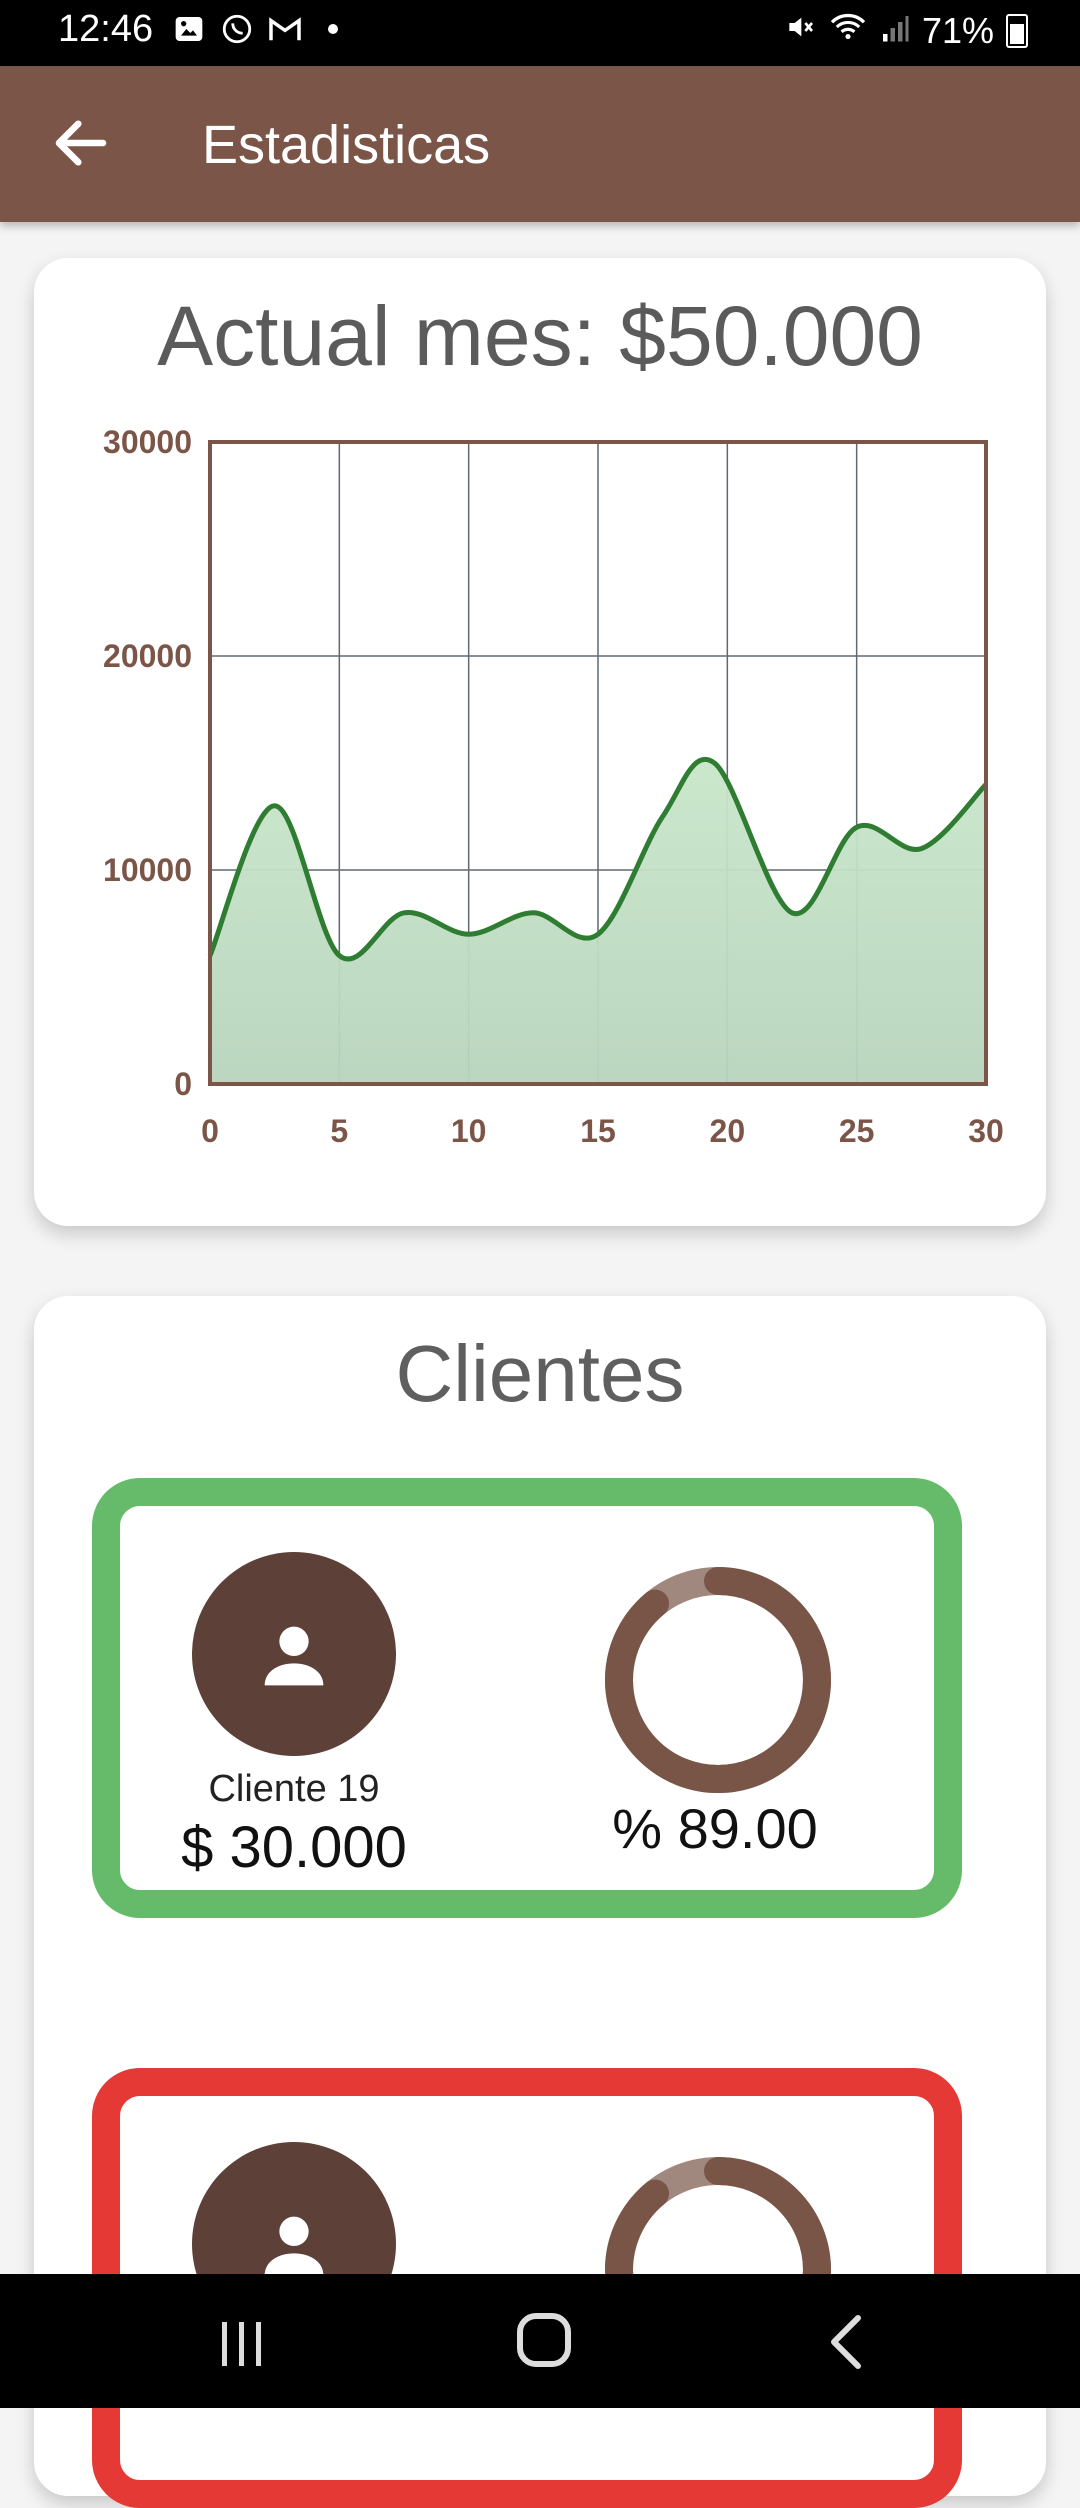 The height and width of the screenshot is (2508, 1080). Describe the element at coordinates (183, 1084) in the screenshot. I see `y-tick-label: 0` at that location.